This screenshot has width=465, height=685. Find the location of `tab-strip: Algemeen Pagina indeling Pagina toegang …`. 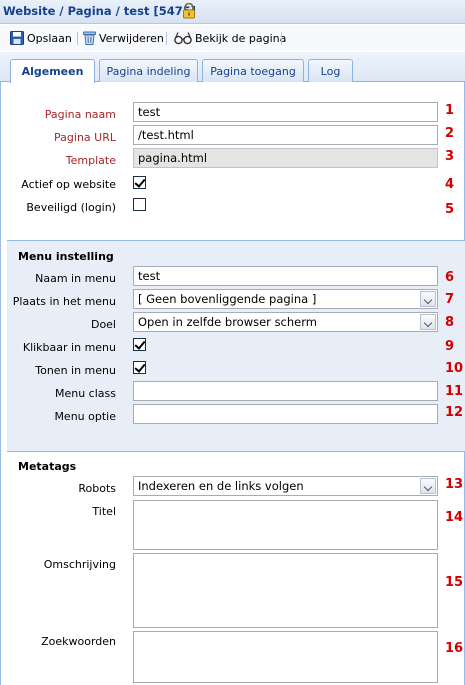

tab-strip: Algemeen Pagina indeling Pagina toegang … is located at coordinates (232, 67).